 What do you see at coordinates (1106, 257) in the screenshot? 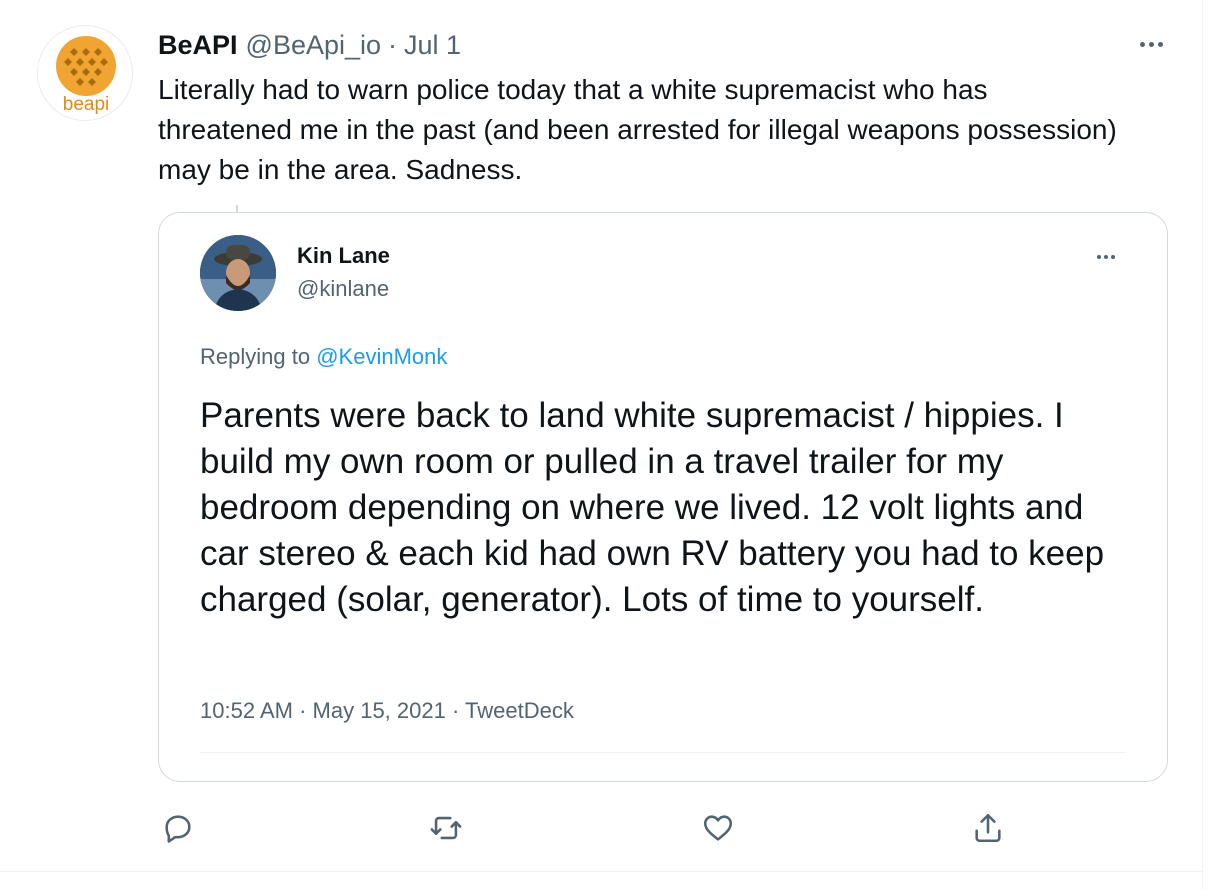
I see `quoted-more-options-icon` at bounding box center [1106, 257].